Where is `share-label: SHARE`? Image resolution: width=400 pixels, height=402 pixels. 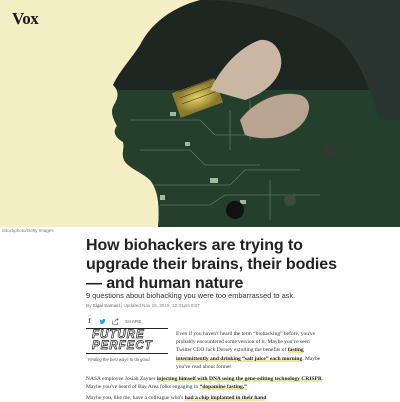
share-label: SHARE is located at coordinates (133, 321).